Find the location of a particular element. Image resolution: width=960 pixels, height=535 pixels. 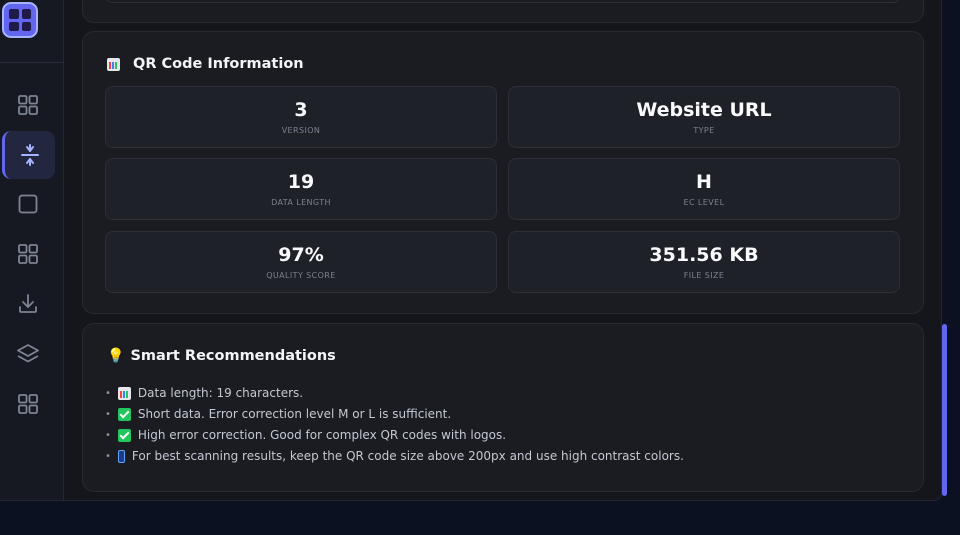

stat-data-length: 19 DATA LENGTH is located at coordinates (301, 189).